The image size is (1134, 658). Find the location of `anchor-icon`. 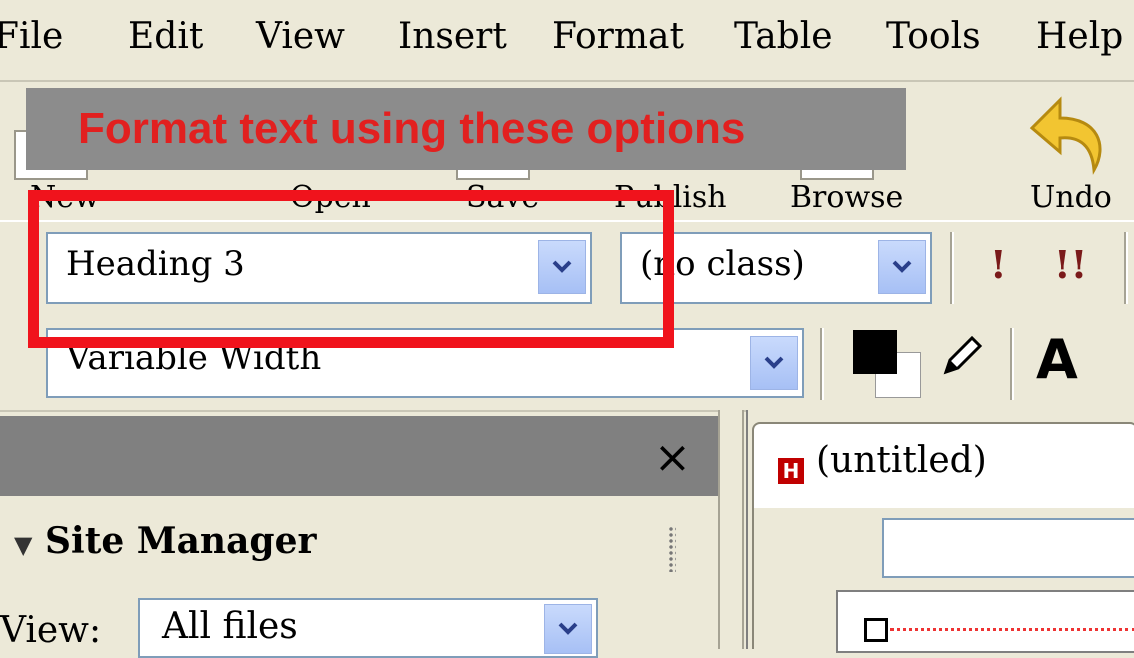

anchor-icon is located at coordinates (876, 630).